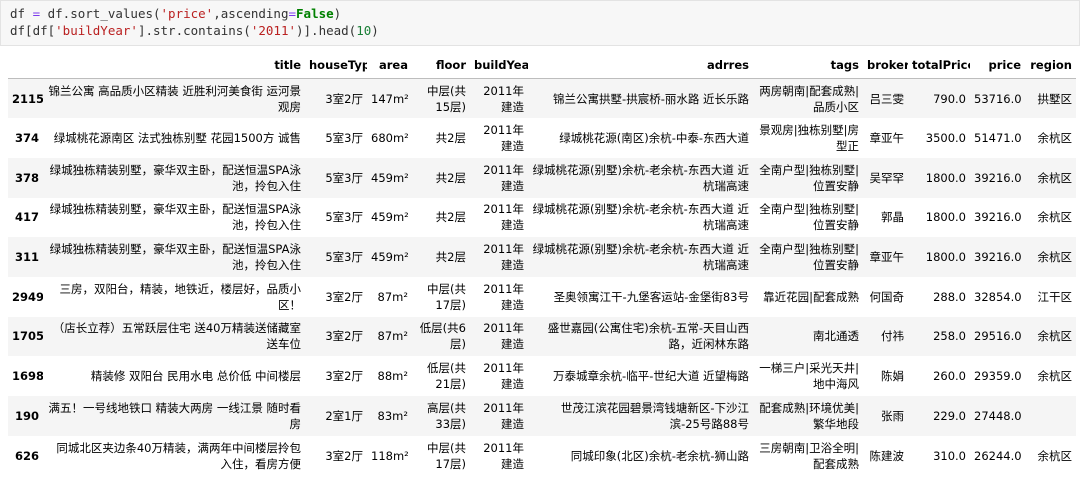  What do you see at coordinates (180, 296) in the screenshot?
I see `cell-title: 三房，双阳台，精装，地铁近，楼层好，品质小区！` at bounding box center [180, 296].